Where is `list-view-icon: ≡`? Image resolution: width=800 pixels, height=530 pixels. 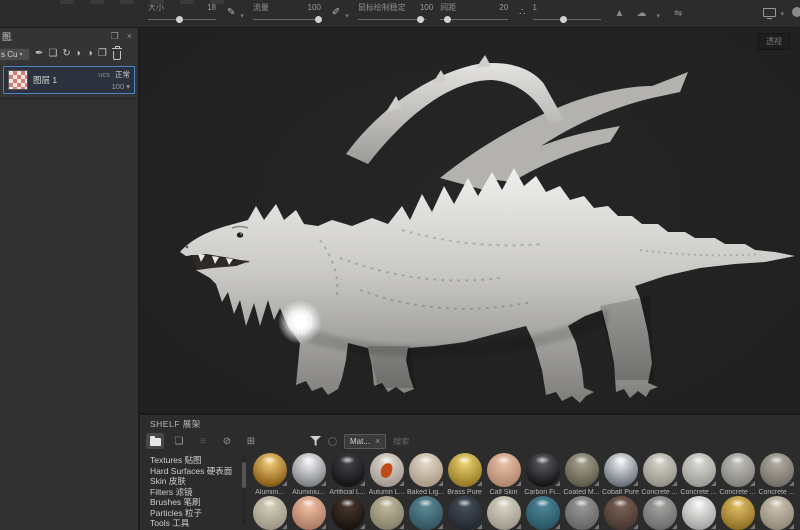
list-view-icon: ≡ is located at coordinates (203, 441).